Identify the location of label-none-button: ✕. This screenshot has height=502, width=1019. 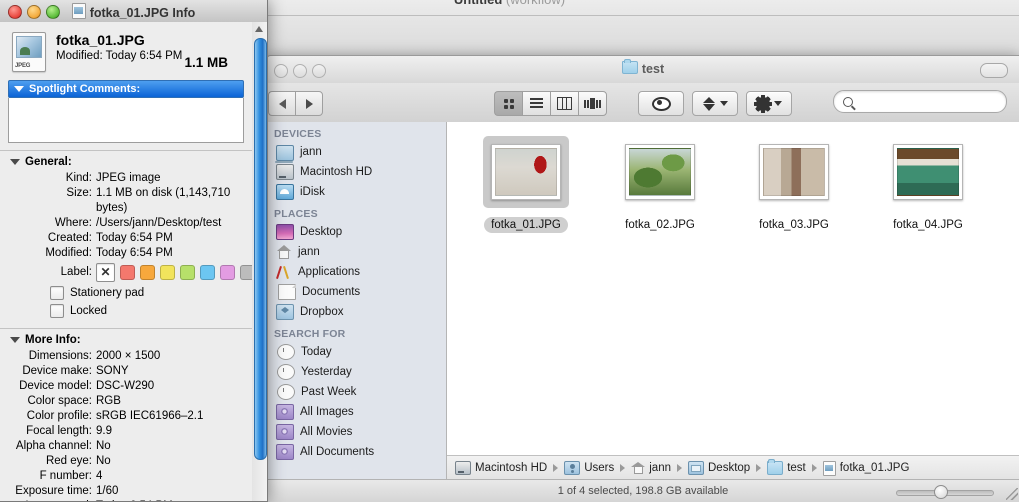
(105, 272).